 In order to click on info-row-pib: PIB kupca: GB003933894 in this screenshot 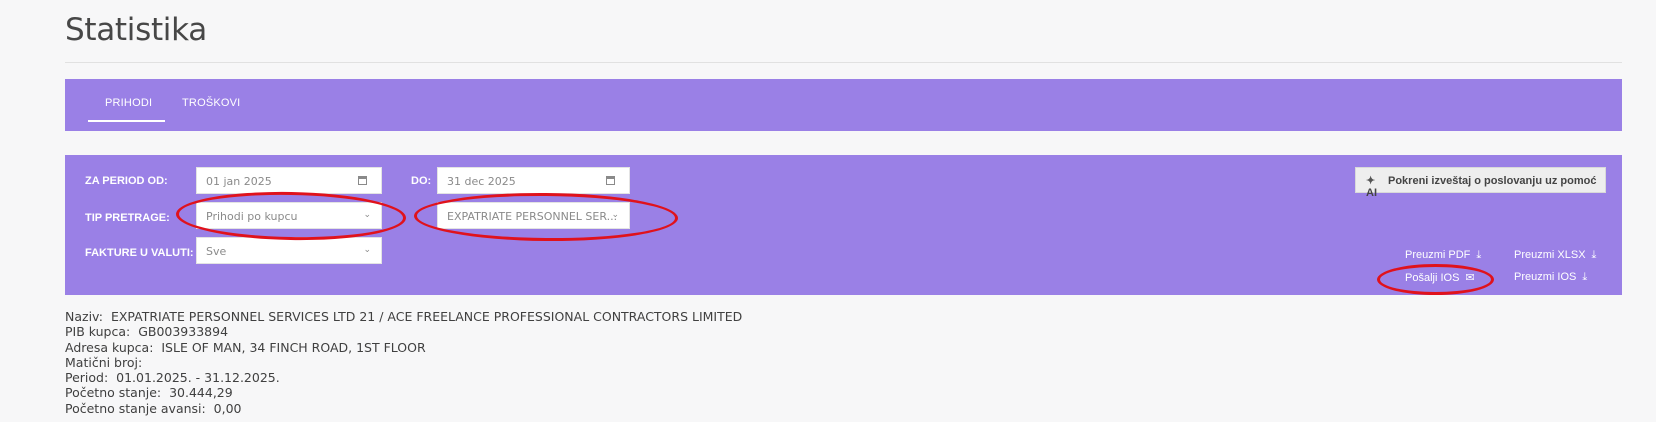, I will do `click(403, 331)`.